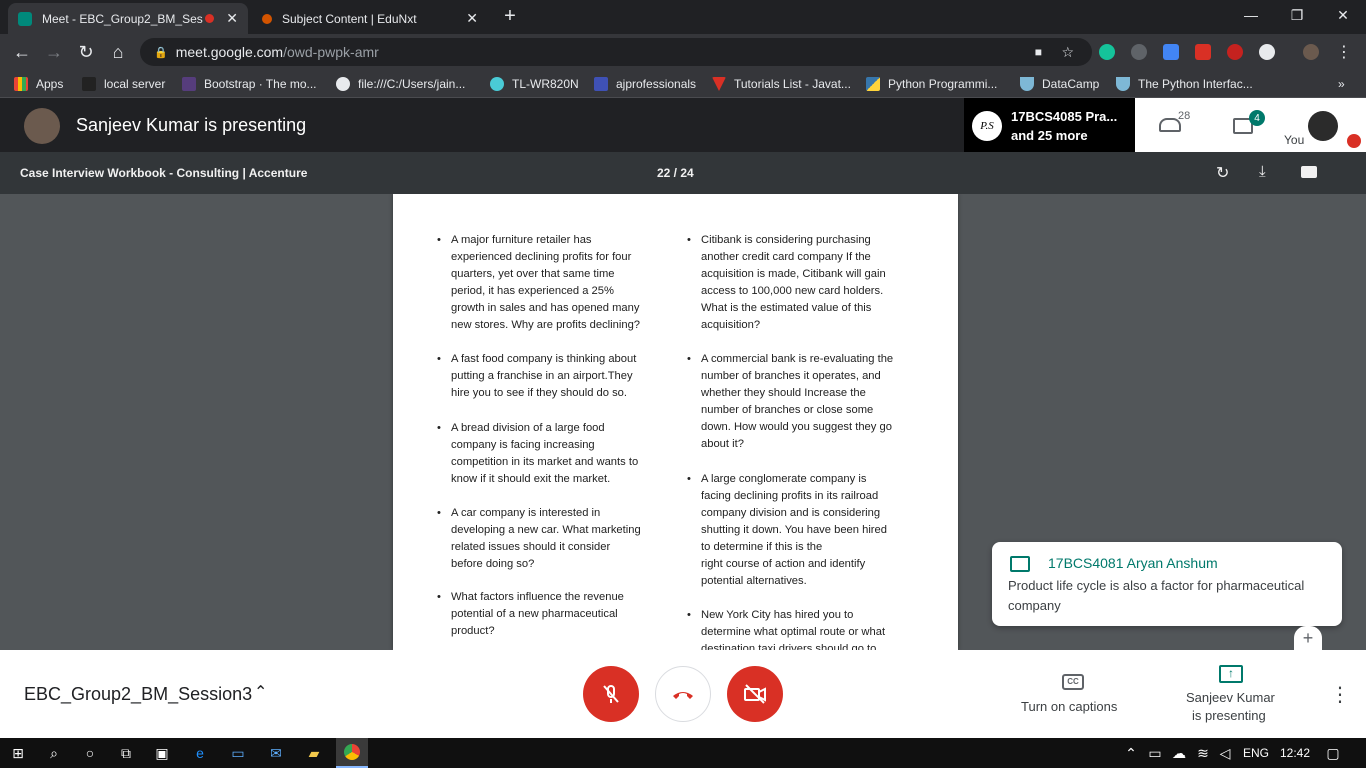 The width and height of the screenshot is (1366, 768). Describe the element at coordinates (645, 84) in the screenshot. I see `bookmark-ajprofessionals: ajprofessionals` at that location.